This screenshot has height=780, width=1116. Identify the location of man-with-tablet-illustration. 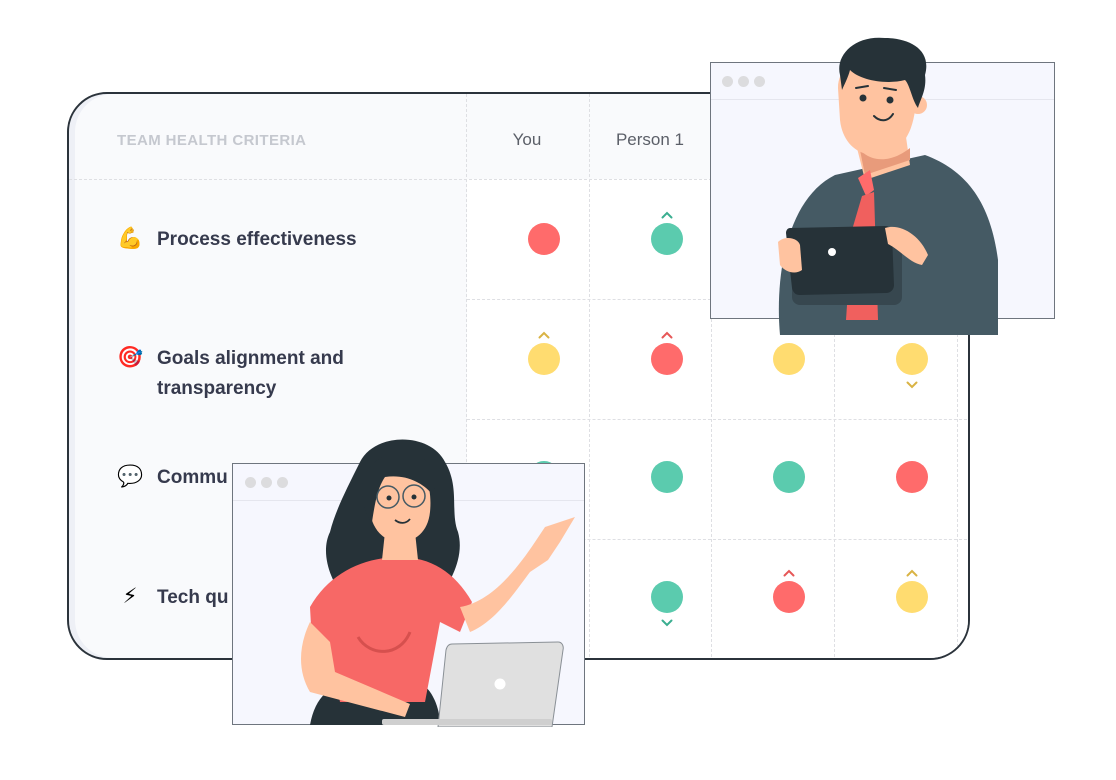
(888, 186).